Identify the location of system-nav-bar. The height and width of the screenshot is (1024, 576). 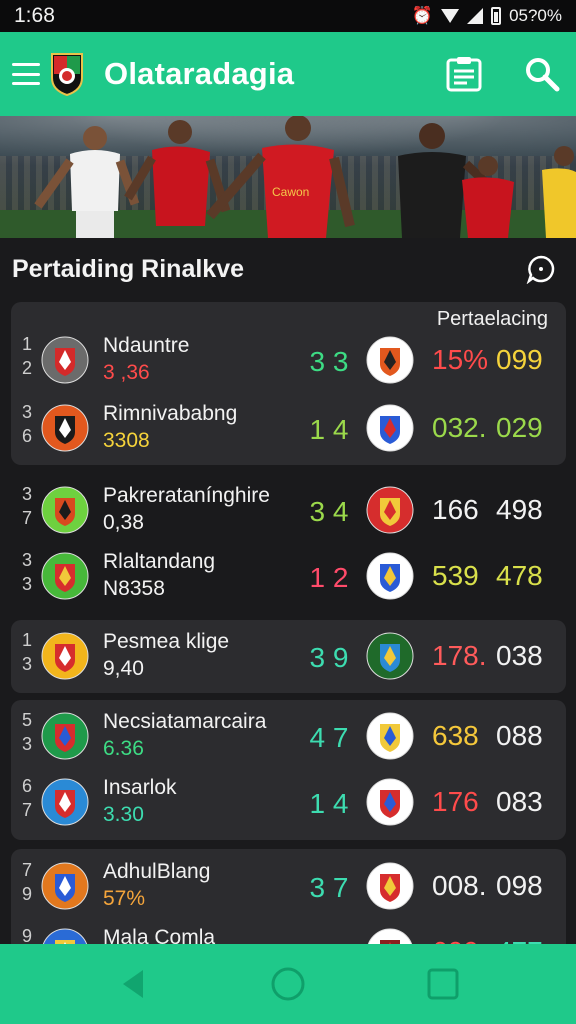
(288, 984).